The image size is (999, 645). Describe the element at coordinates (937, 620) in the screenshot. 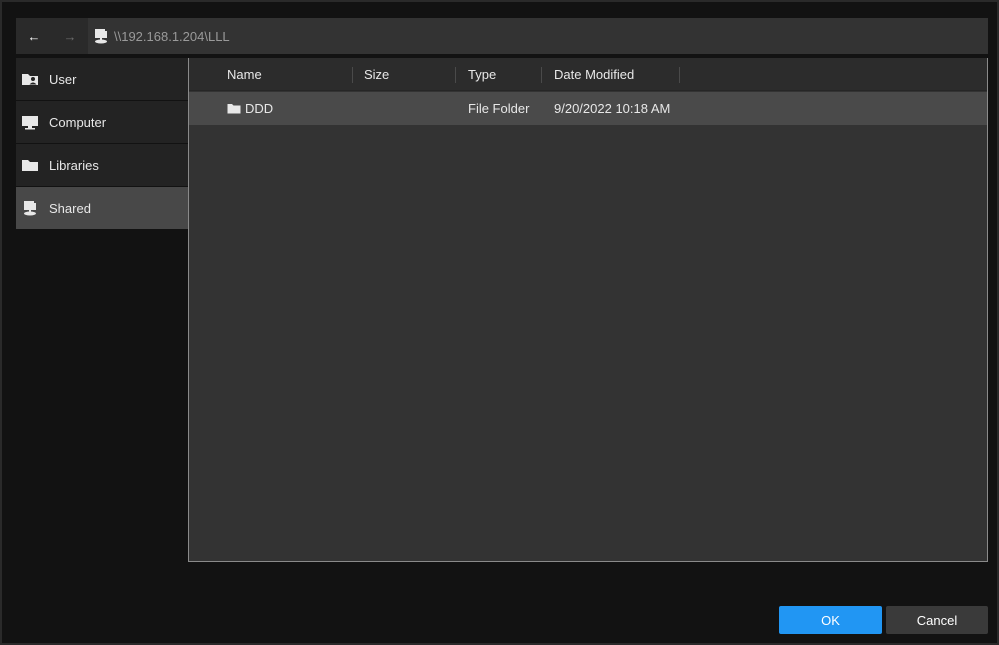

I see `cancel-button: Cancel` at that location.